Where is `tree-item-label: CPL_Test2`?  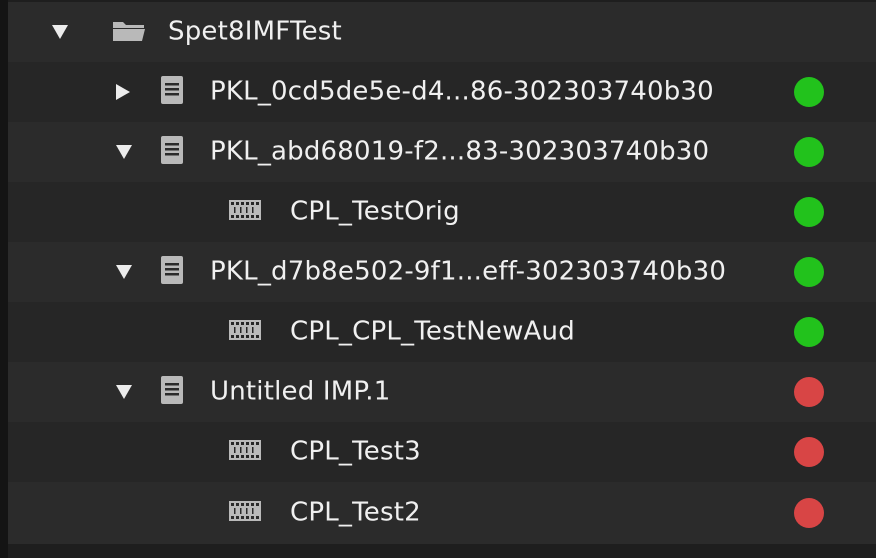 tree-item-label: CPL_Test2 is located at coordinates (355, 512).